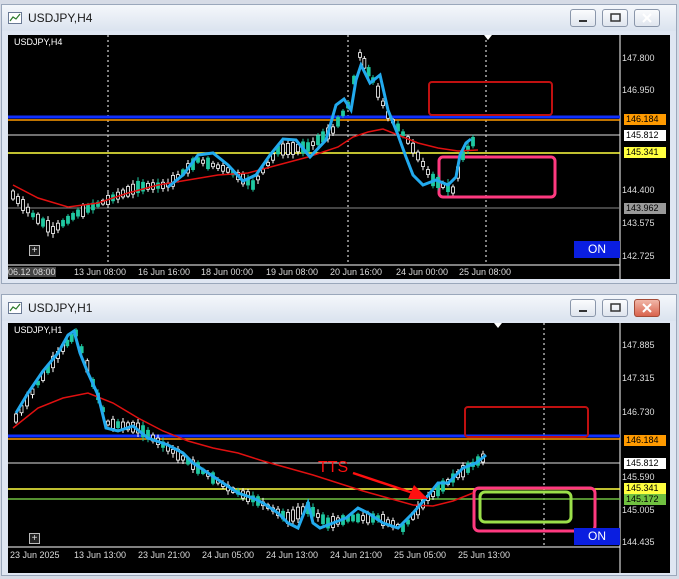 Image resolution: width=679 pixels, height=579 pixels. What do you see at coordinates (638, 90) in the screenshot?
I see `price-label: 146.950` at bounding box center [638, 90].